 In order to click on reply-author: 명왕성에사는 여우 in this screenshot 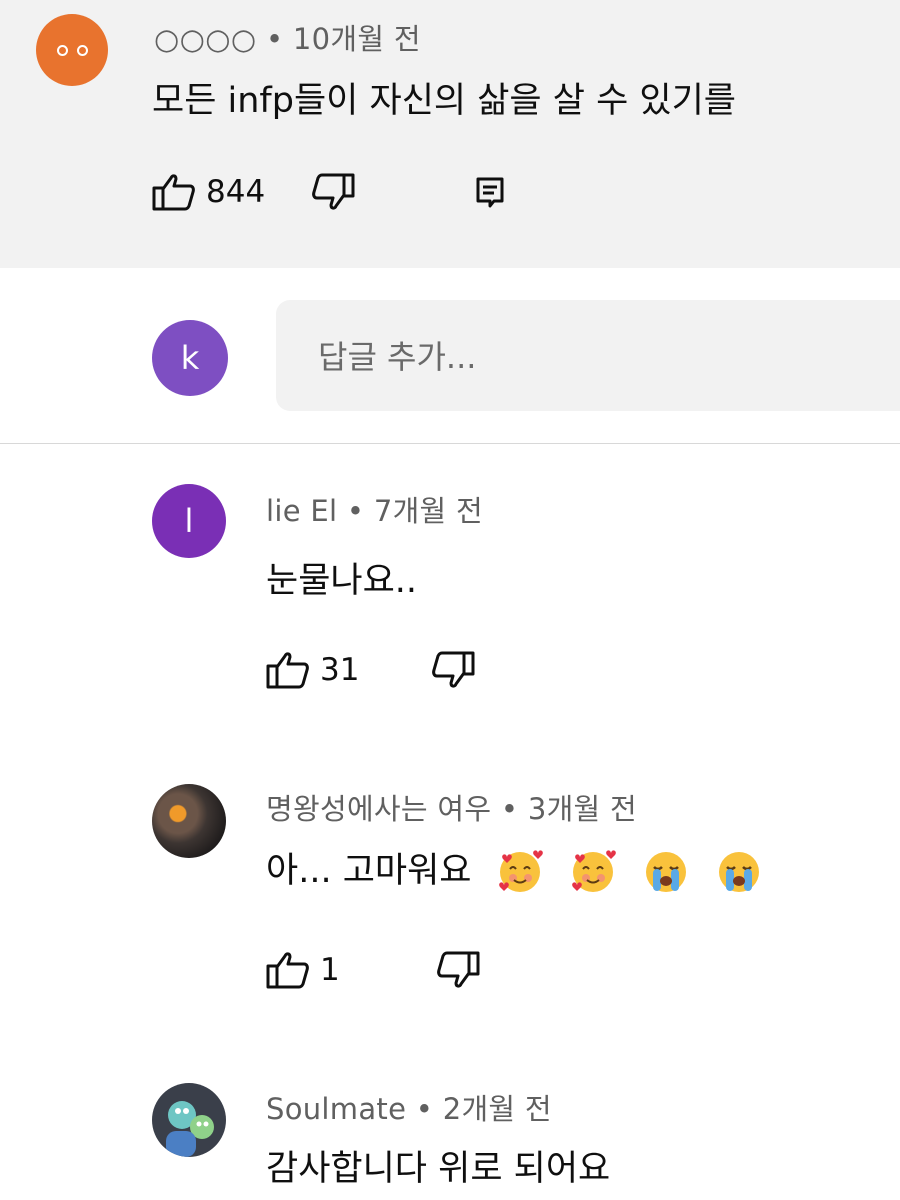, I will do `click(378, 809)`.